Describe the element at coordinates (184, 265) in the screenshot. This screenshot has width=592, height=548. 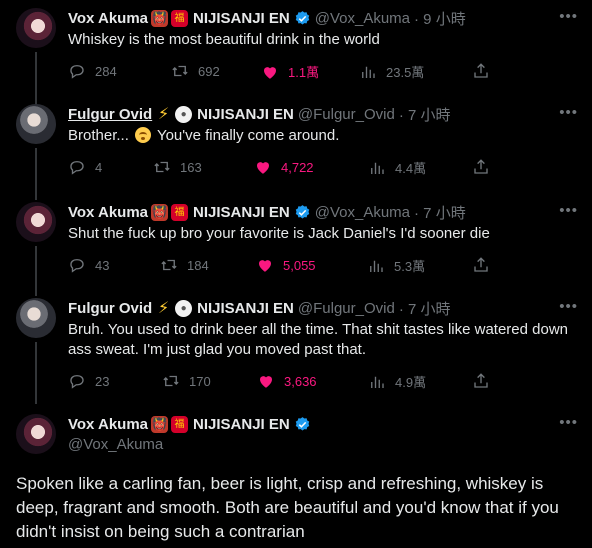
I see `retweet-button: 184` at that location.